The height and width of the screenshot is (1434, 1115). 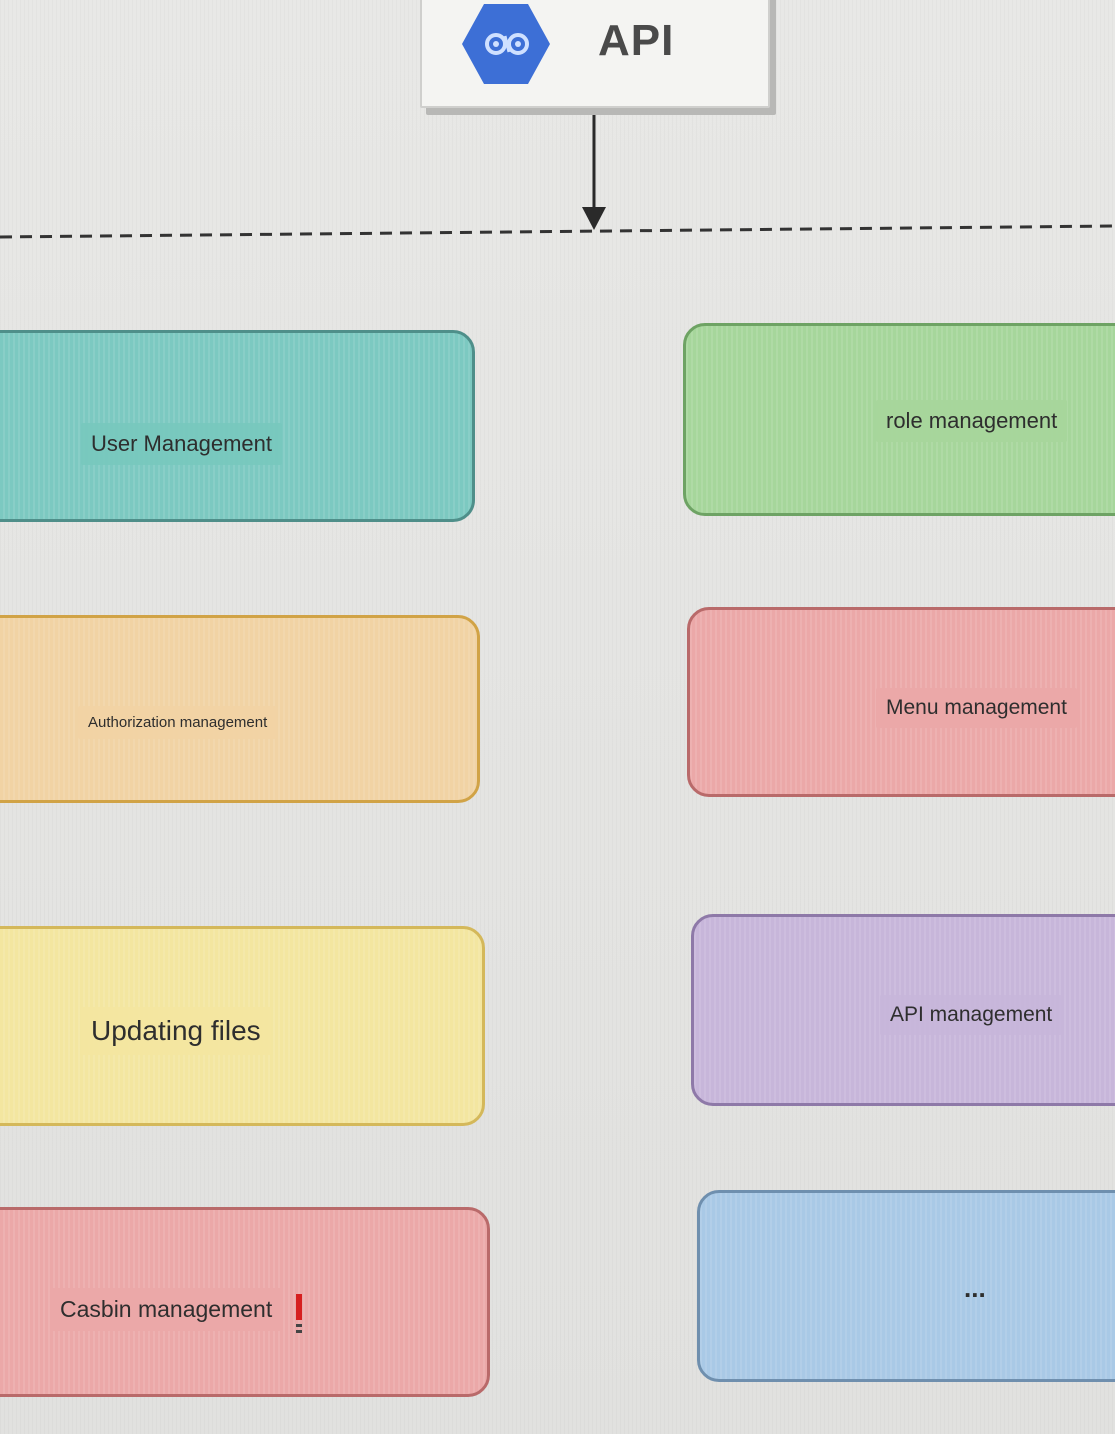 What do you see at coordinates (176, 1031) in the screenshot?
I see `module-label: Updating files` at bounding box center [176, 1031].